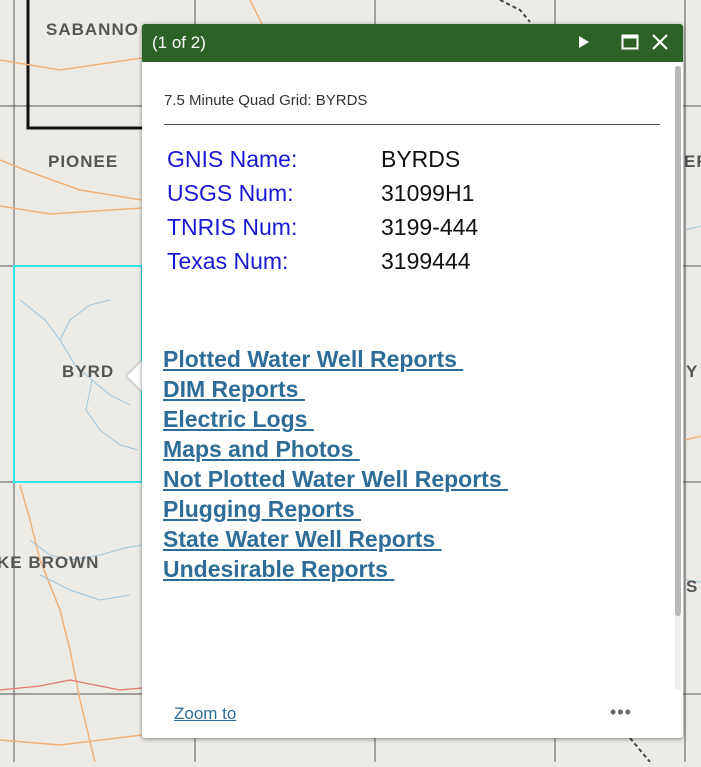  I want to click on link-electric-logs: Electric Logs, so click(238, 419).